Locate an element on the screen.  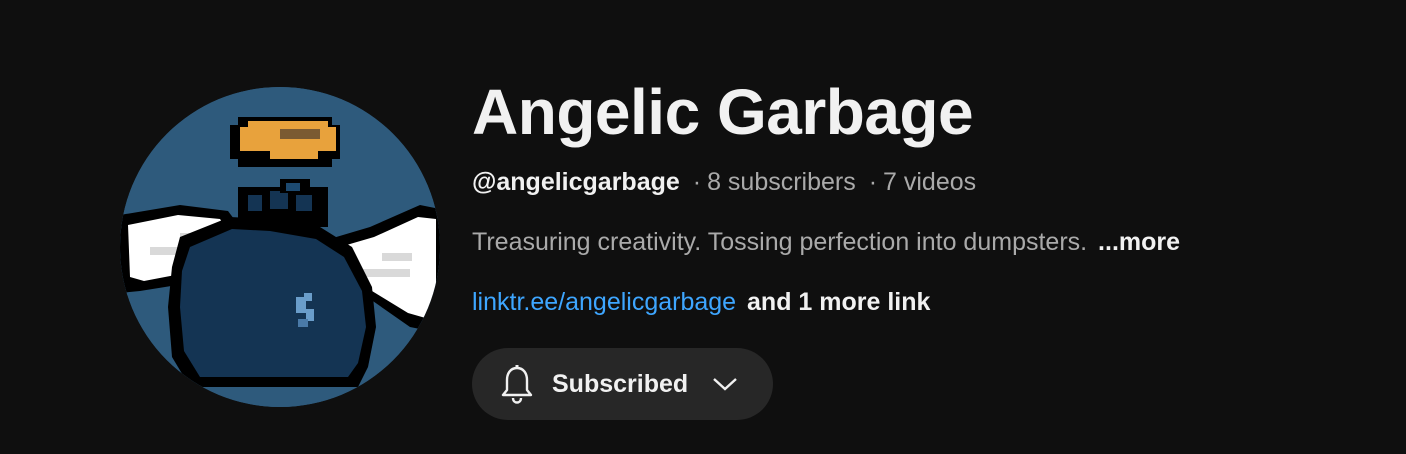
channel-meta: @angelicgarbage · 8 subscribers · 7 videos is located at coordinates (922, 182).